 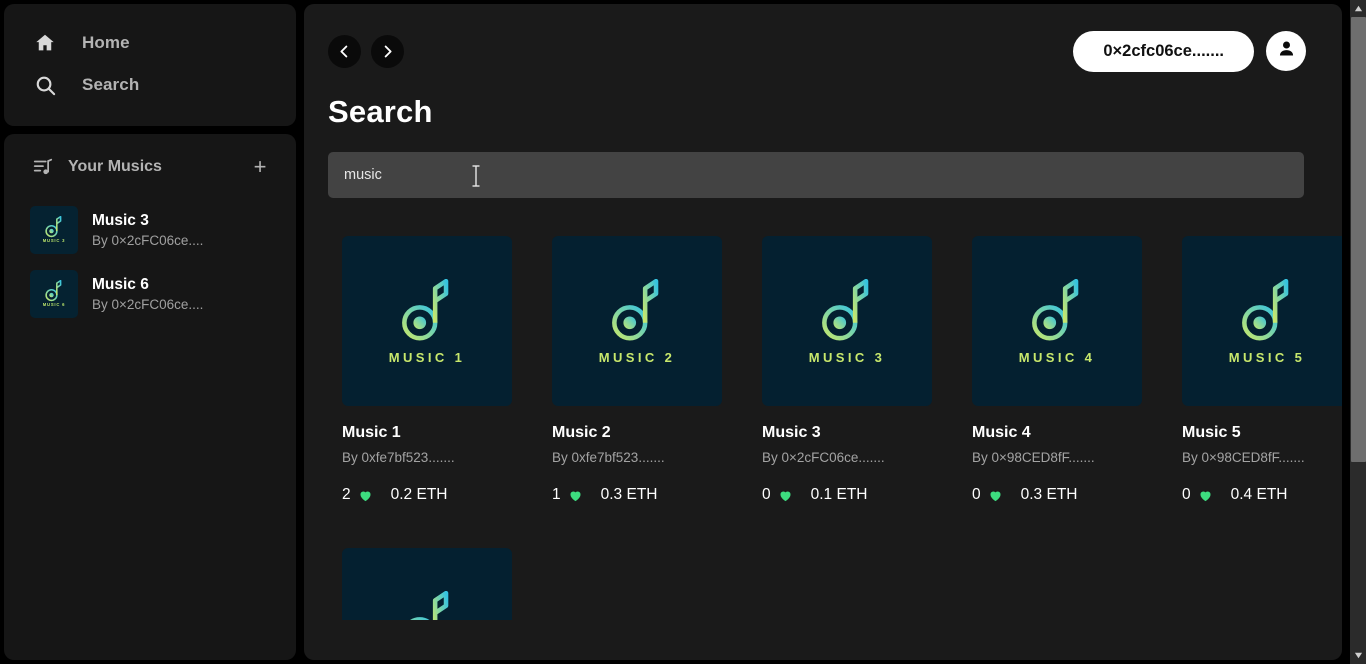 I want to click on search-field-wrap, so click(x=835, y=175).